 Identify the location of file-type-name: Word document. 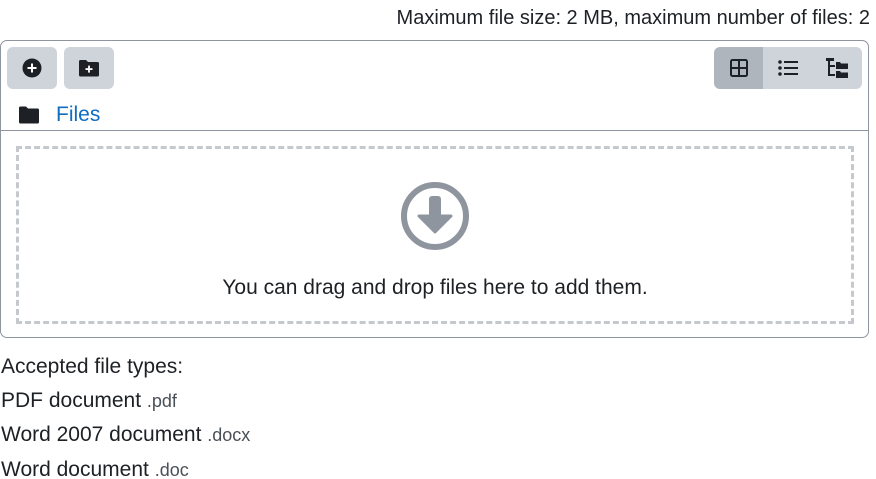
(75, 468).